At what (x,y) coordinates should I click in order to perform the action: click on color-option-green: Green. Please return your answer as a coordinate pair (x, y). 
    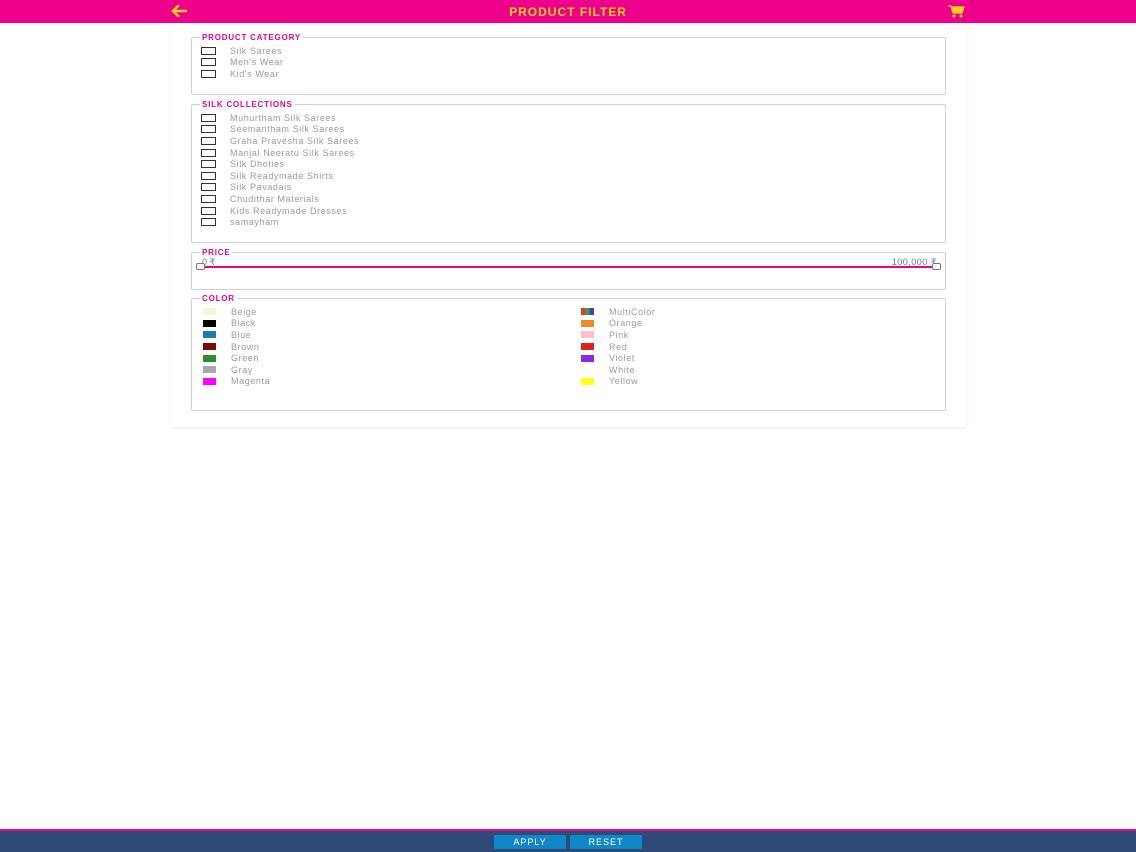
    Looking at the image, I should click on (236, 358).